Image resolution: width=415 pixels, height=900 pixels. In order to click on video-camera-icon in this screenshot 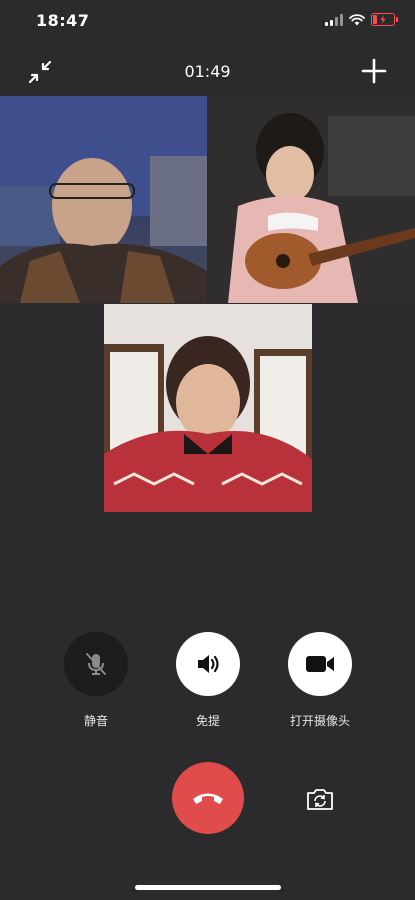, I will do `click(320, 664)`.